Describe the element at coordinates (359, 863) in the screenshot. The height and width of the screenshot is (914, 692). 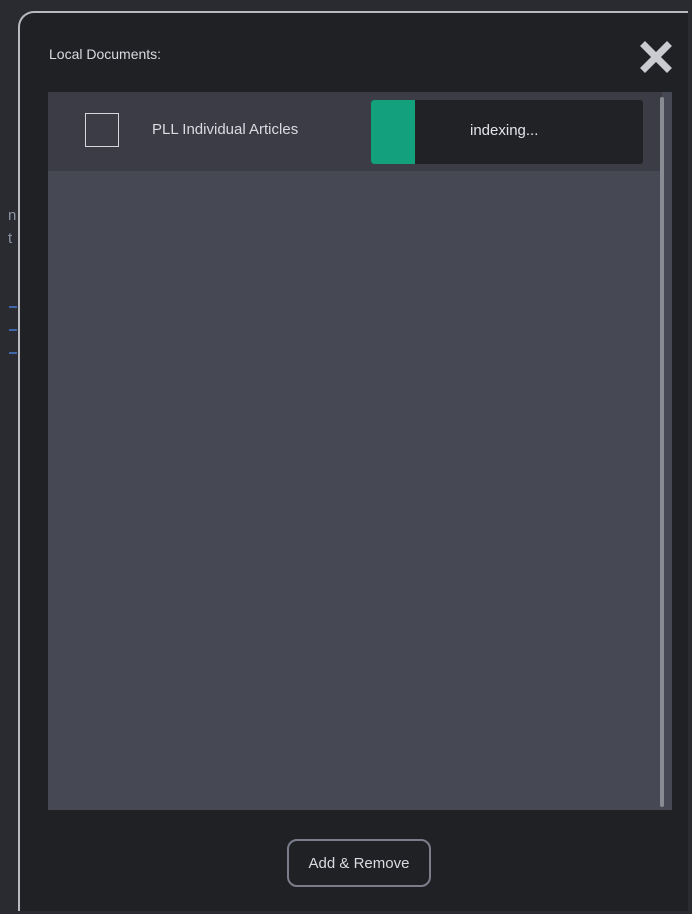
I see `add-remove-button: Add & Remove` at that location.